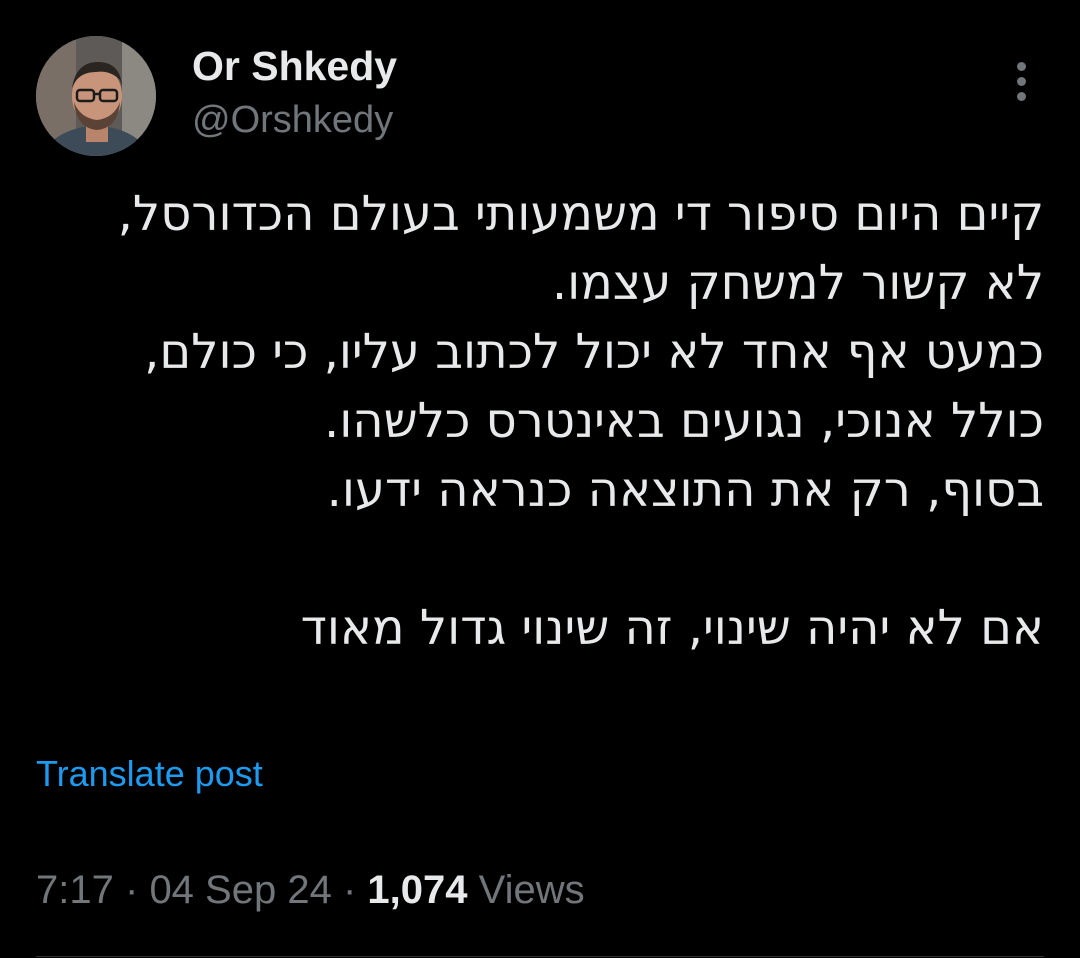 The image size is (1080, 958). I want to click on more-options-button, so click(1022, 82).